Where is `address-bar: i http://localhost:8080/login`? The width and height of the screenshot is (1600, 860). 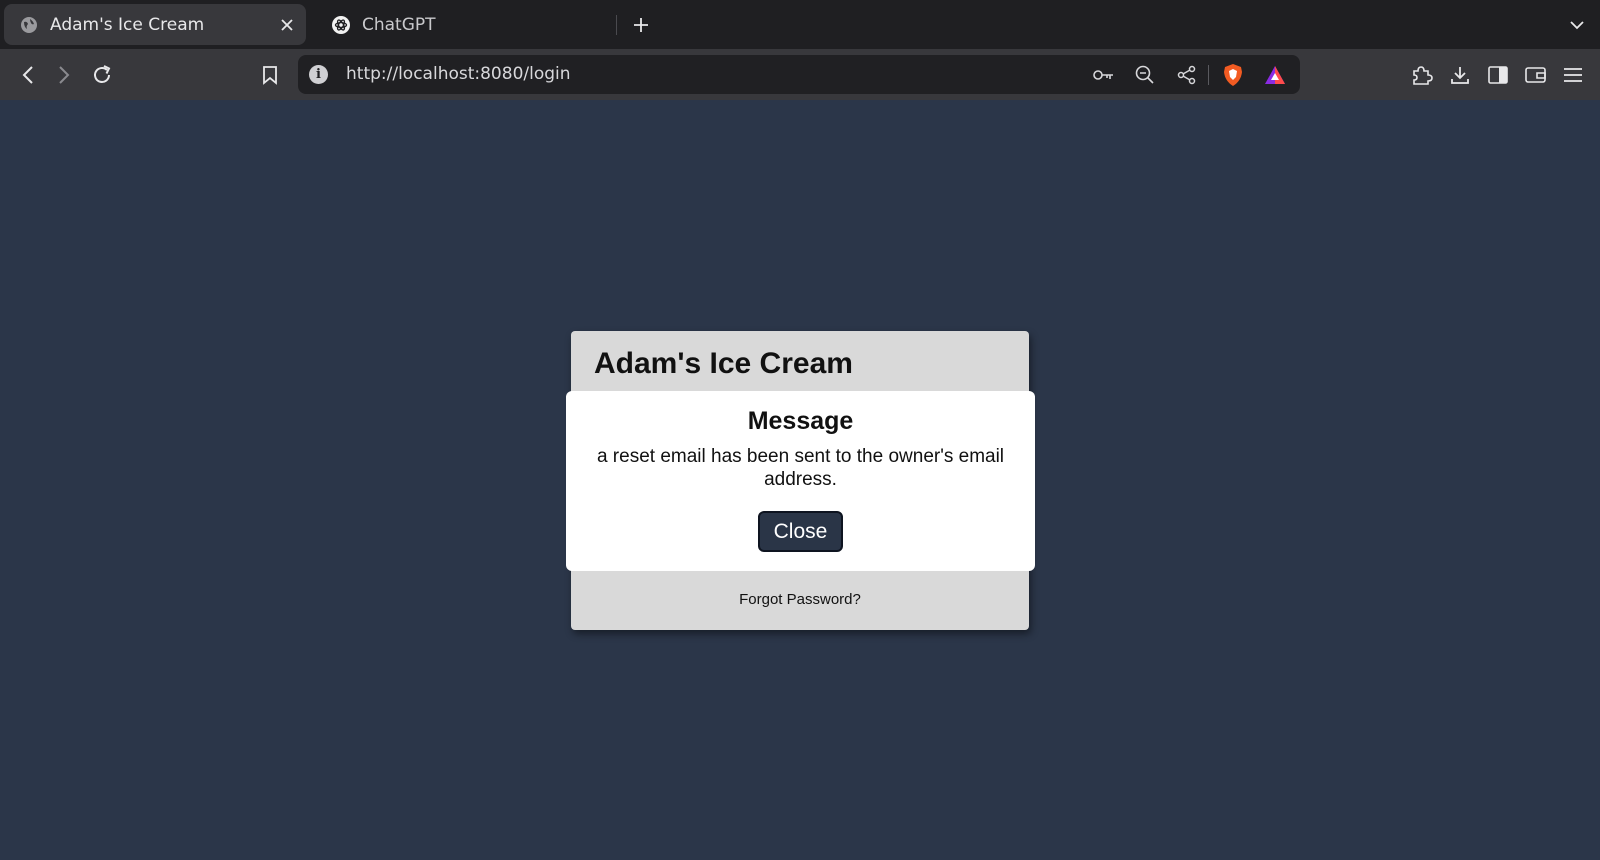 address-bar: i http://localhost:8080/login is located at coordinates (799, 74).